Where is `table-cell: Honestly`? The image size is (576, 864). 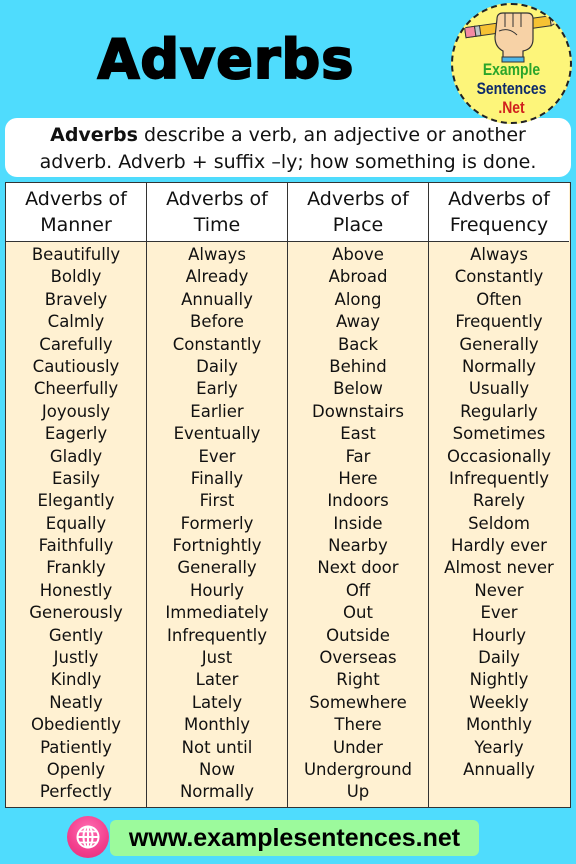
table-cell: Honestly is located at coordinates (76, 590).